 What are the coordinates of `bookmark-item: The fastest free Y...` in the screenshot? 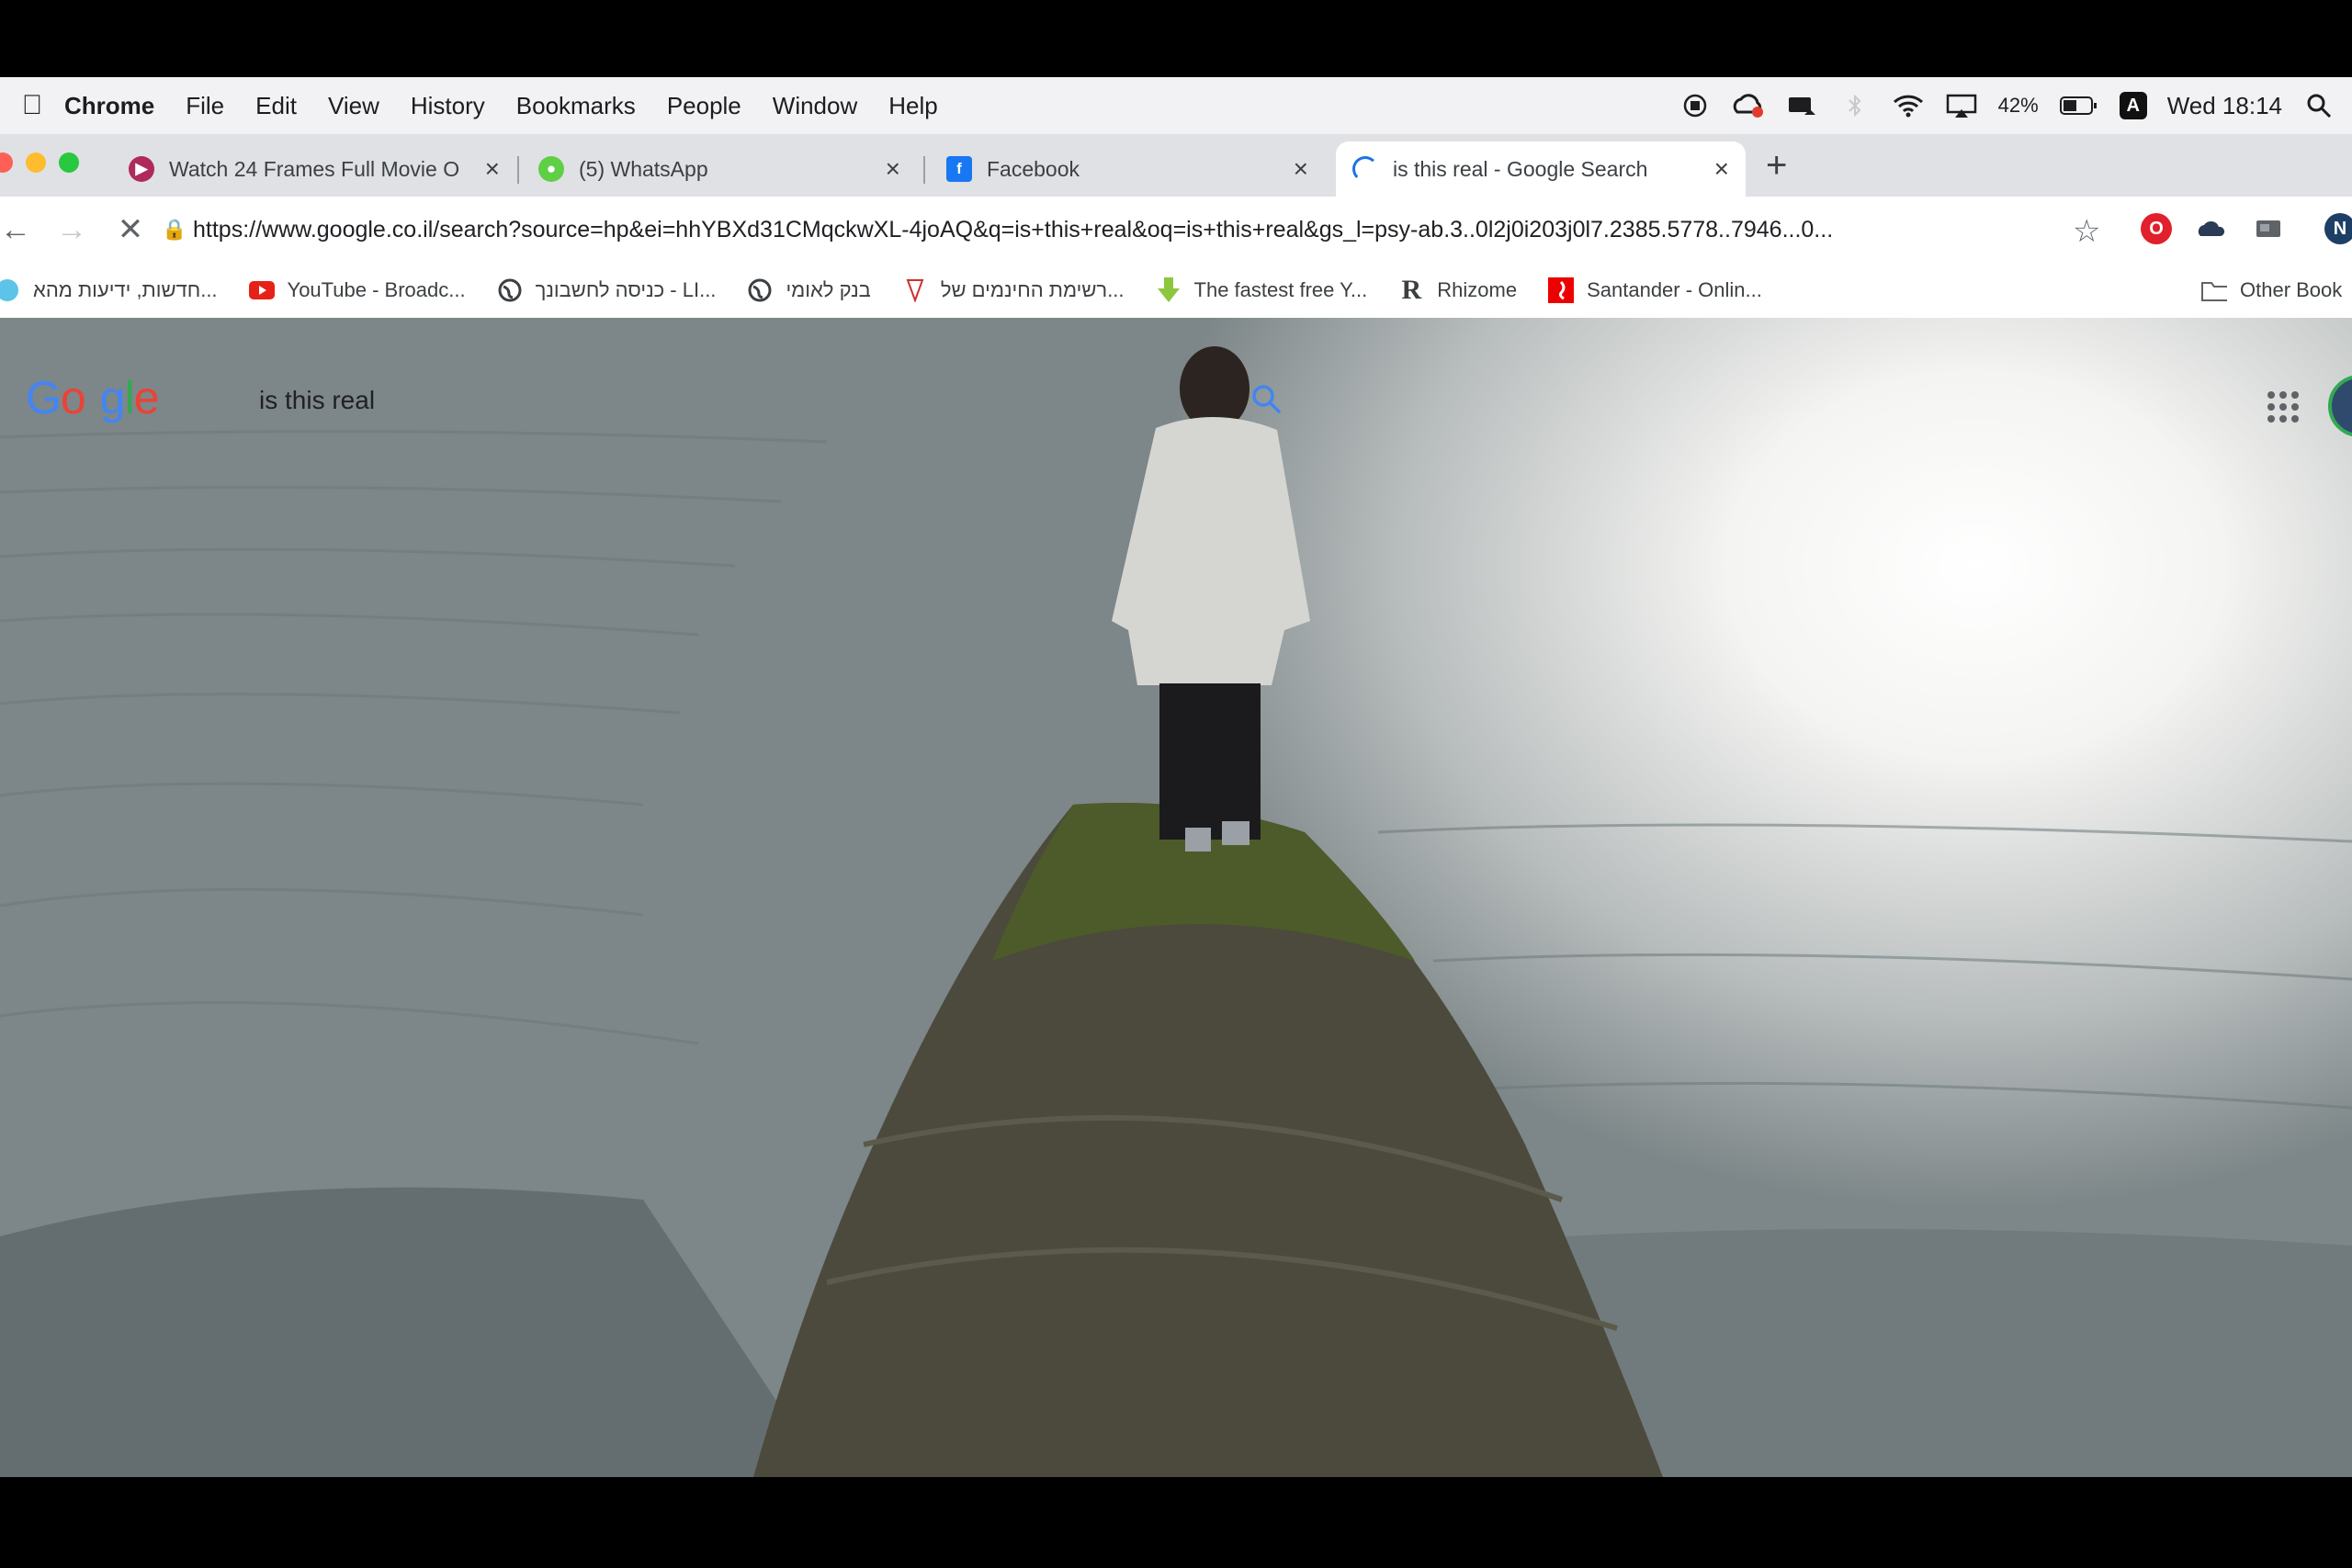 It's located at (1262, 290).